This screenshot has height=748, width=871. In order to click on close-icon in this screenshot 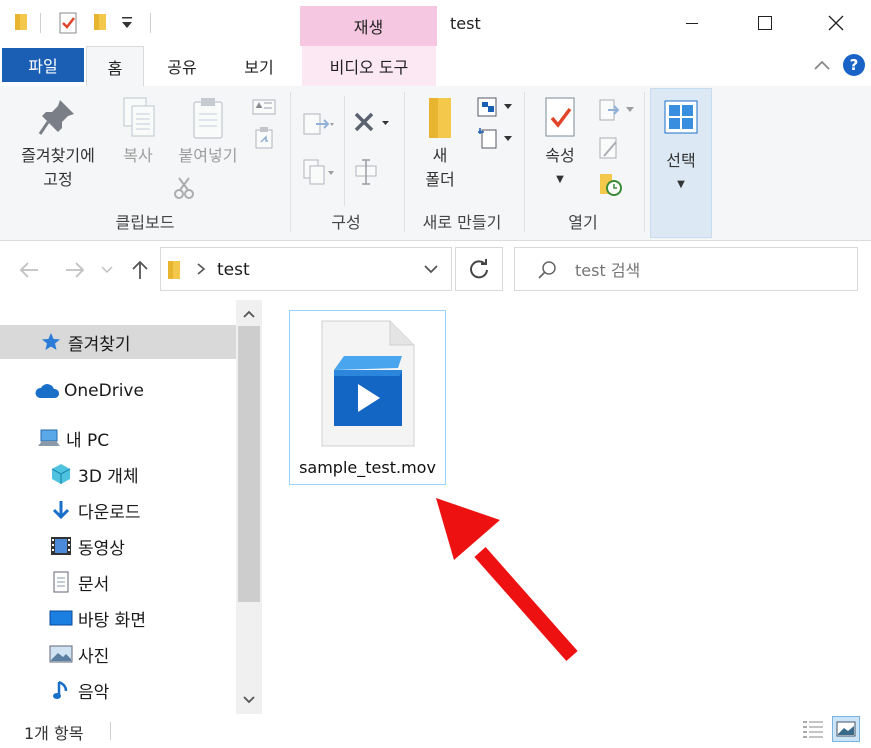, I will do `click(836, 23)`.